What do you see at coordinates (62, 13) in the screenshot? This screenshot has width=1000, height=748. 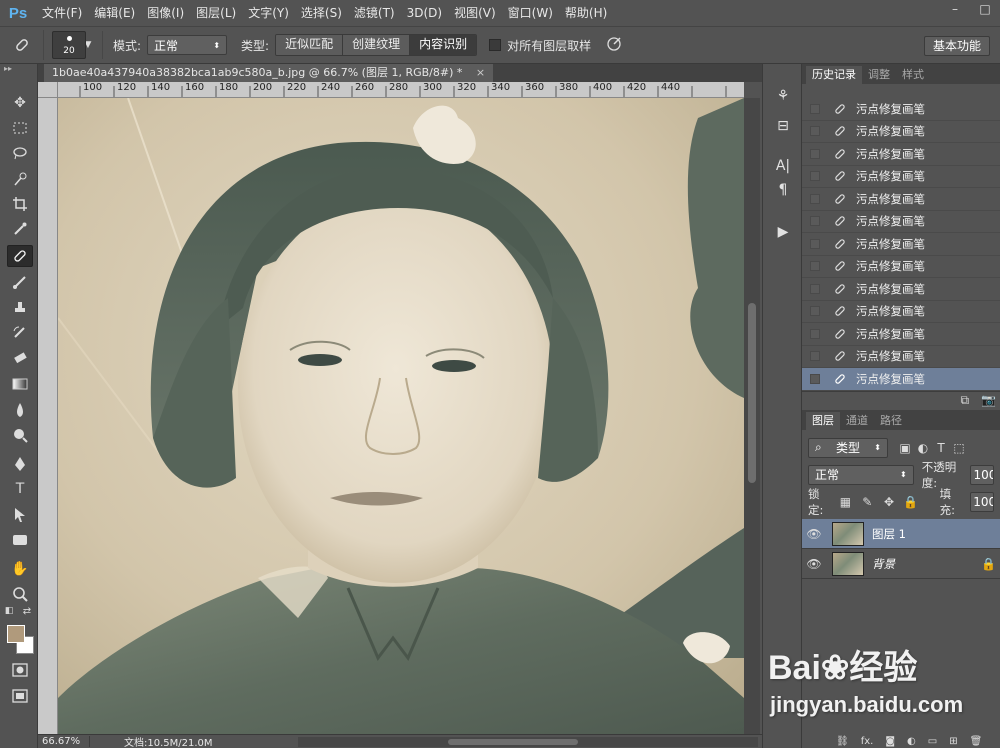 I see `menu-file: 文件(F)` at bounding box center [62, 13].